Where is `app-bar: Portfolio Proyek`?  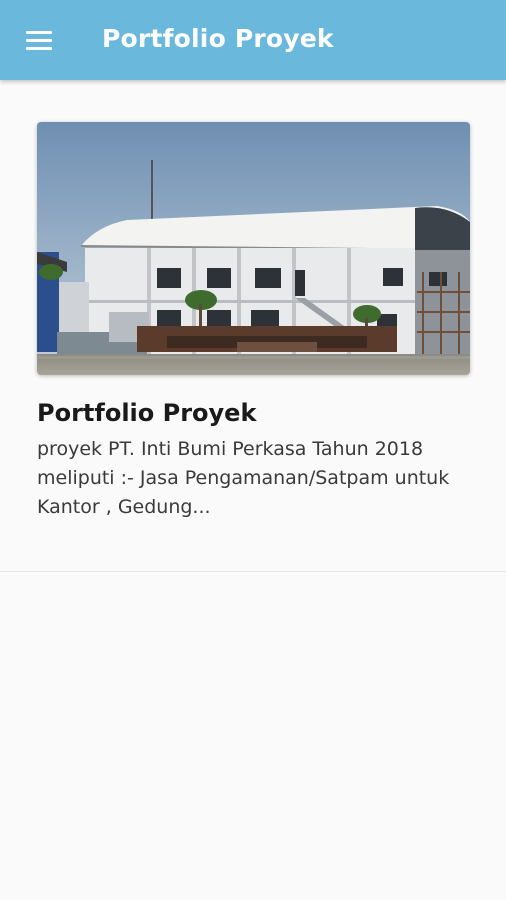
app-bar: Portfolio Proyek is located at coordinates (253, 40).